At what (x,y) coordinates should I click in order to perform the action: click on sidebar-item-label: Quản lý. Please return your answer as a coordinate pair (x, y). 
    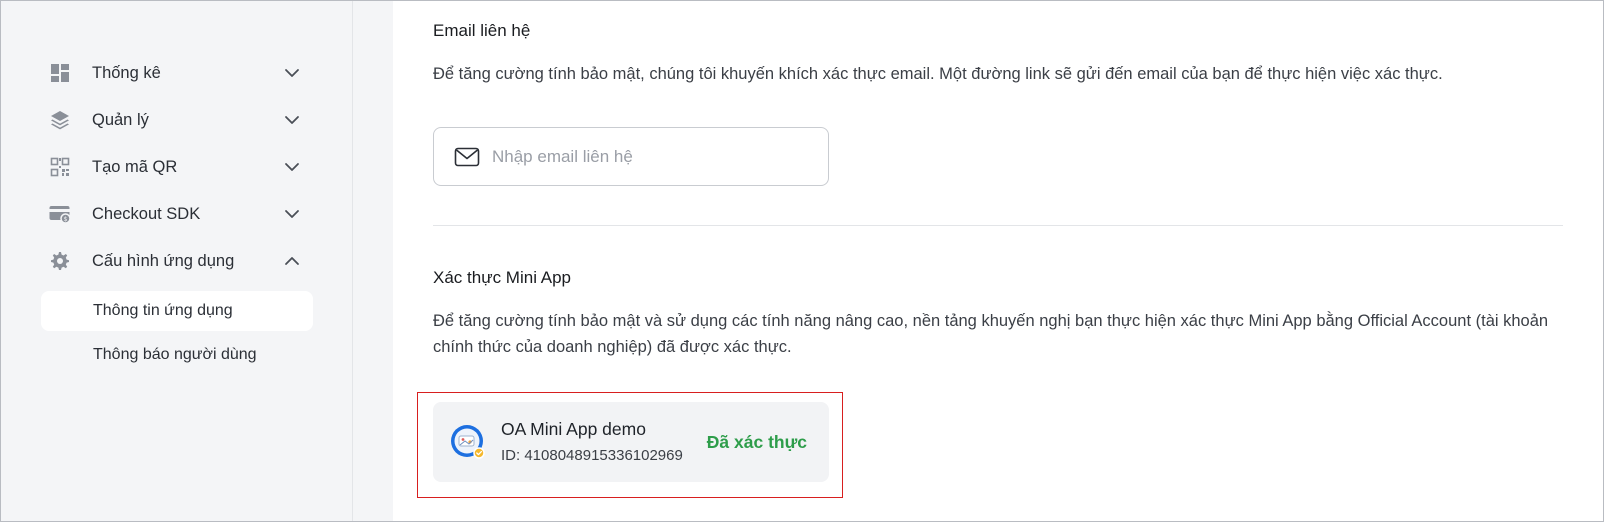
    Looking at the image, I should click on (120, 119).